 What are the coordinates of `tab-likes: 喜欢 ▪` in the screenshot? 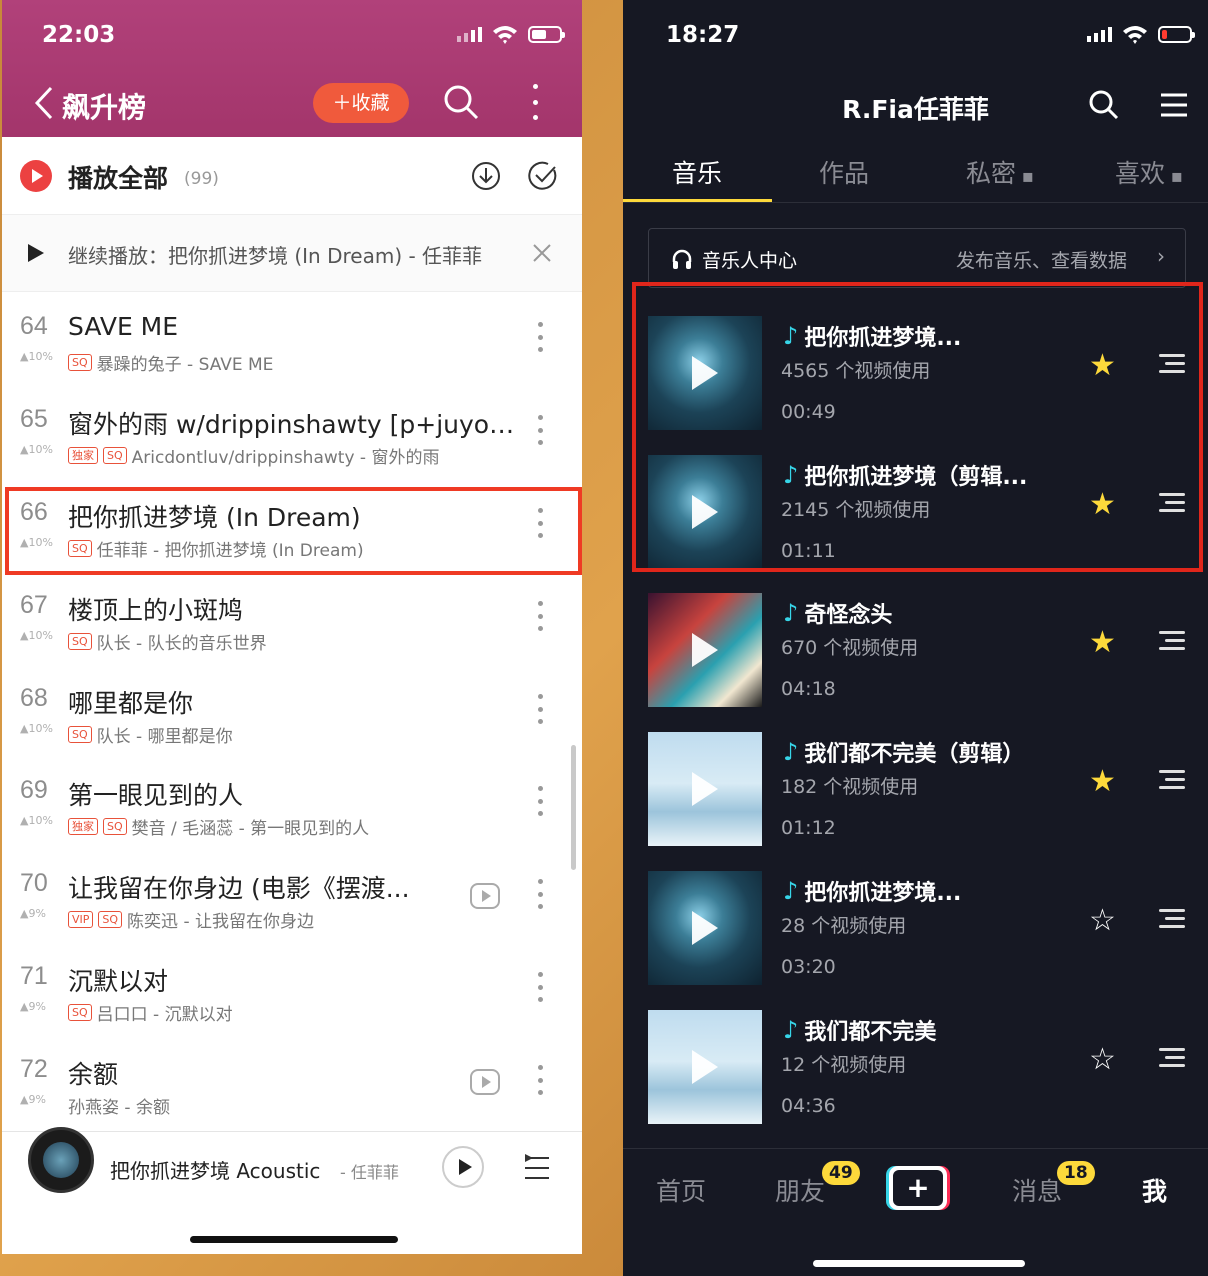 It's located at (1149, 172).